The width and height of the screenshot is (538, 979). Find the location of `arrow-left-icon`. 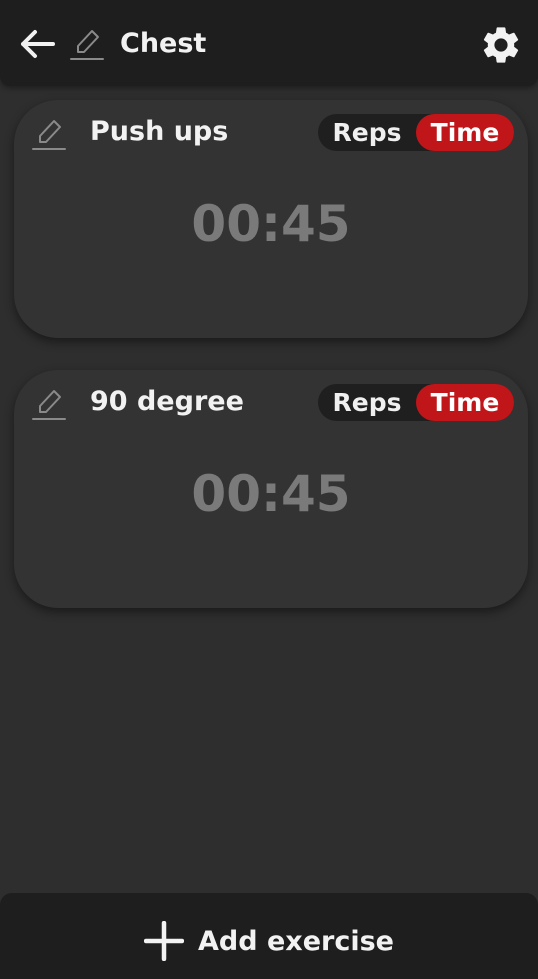

arrow-left-icon is located at coordinates (38, 44).